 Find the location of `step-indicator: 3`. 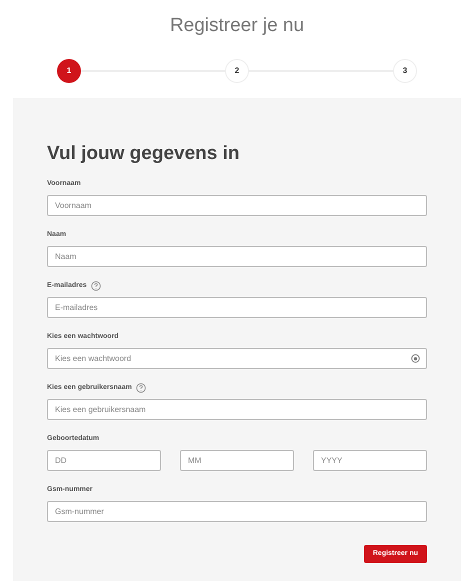

step-indicator: 3 is located at coordinates (405, 70).